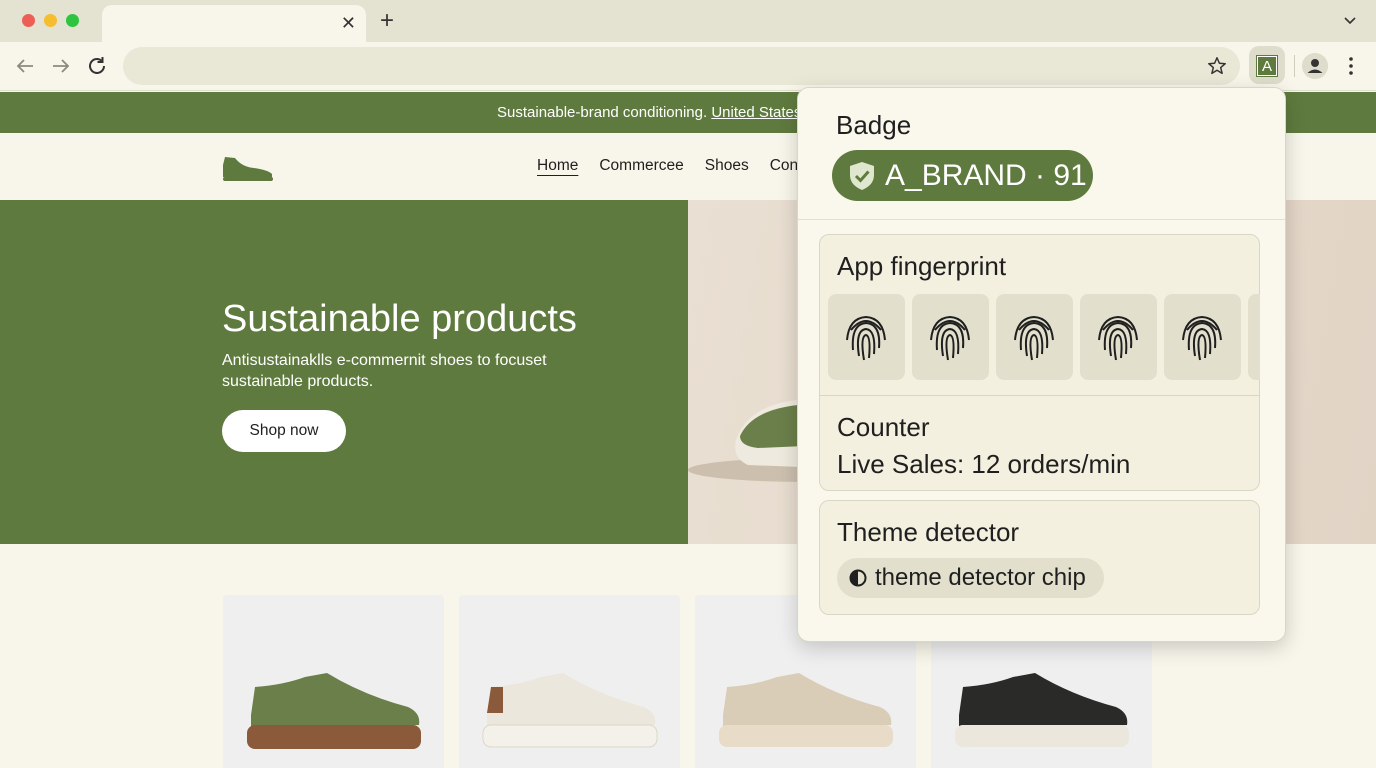 The width and height of the screenshot is (1376, 768). I want to click on kebab-menu-icon, so click(1351, 66).